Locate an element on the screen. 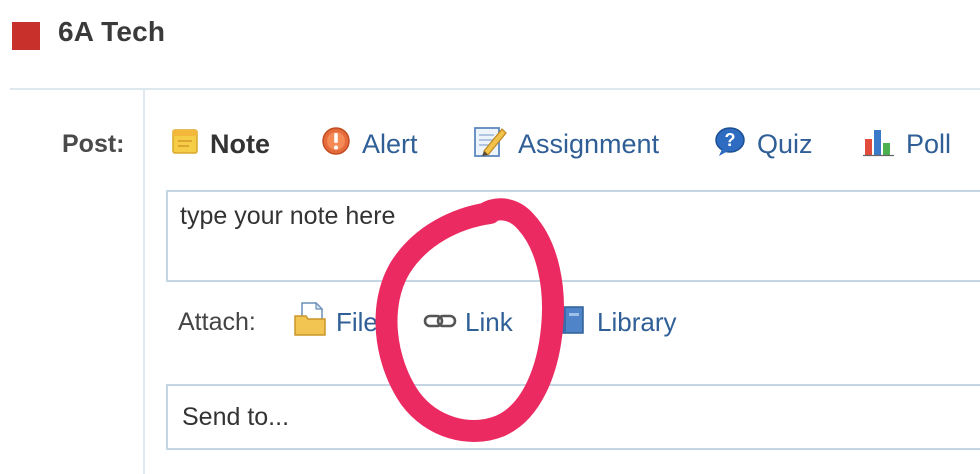 The image size is (980, 474). header-divider is located at coordinates (495, 89).